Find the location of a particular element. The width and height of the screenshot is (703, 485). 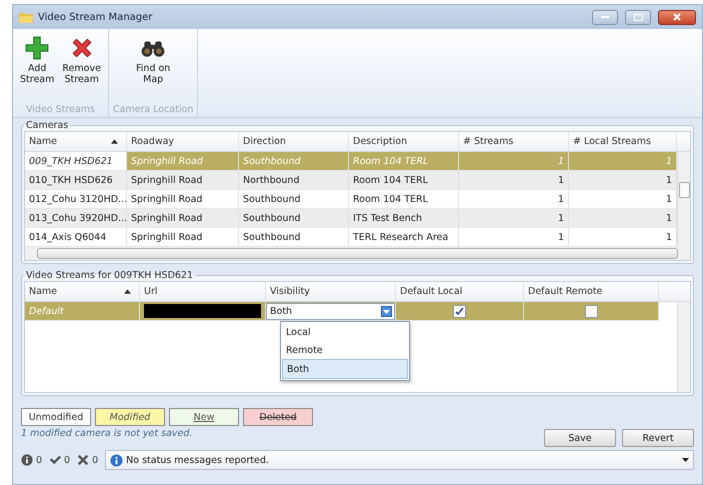

menu-item: Both is located at coordinates (345, 369).